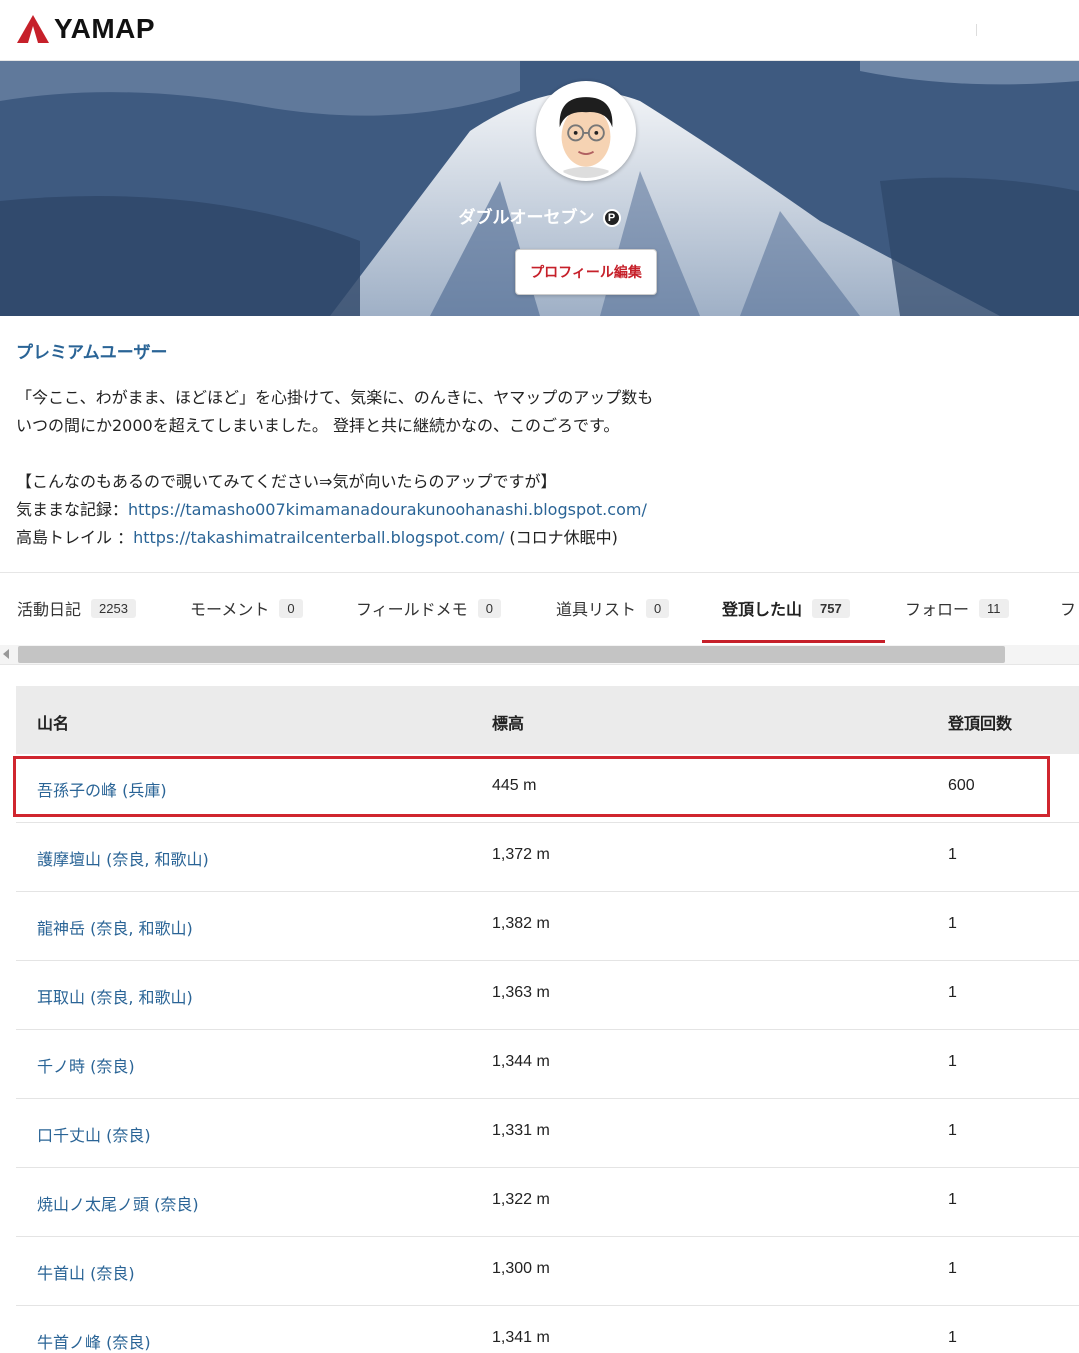  Describe the element at coordinates (521, 1268) in the screenshot. I see `elevation: 1,300 m` at that location.